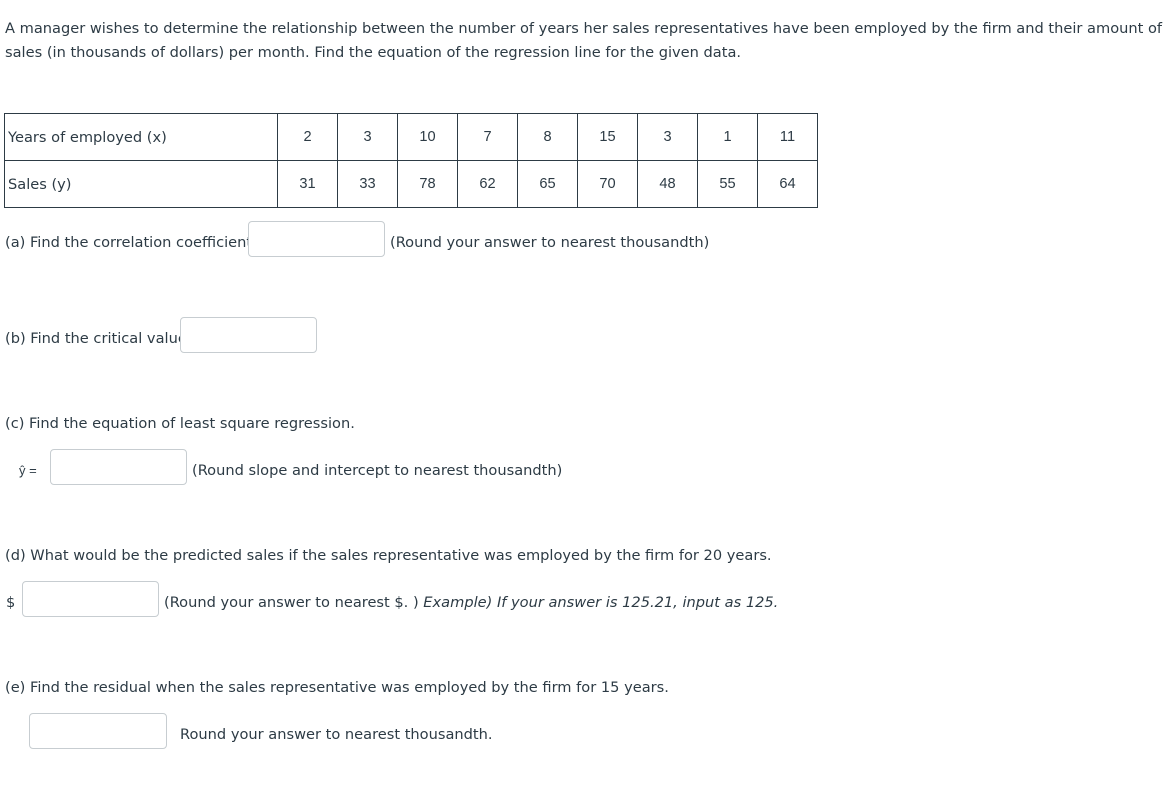 This screenshot has height=790, width=1167. What do you see at coordinates (98, 731) in the screenshot?
I see `residual-input` at bounding box center [98, 731].